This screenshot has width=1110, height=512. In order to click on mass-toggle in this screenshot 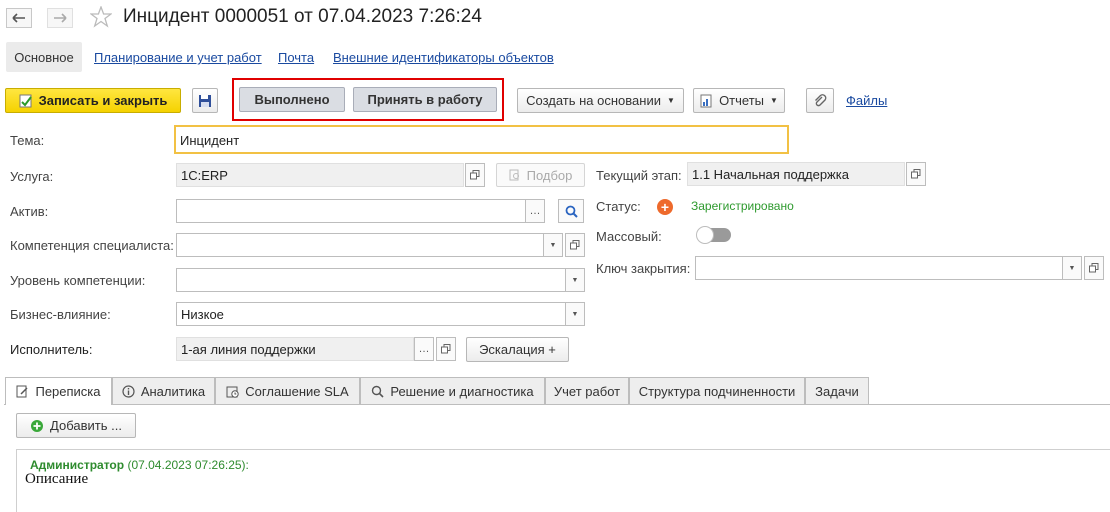, I will do `click(713, 235)`.